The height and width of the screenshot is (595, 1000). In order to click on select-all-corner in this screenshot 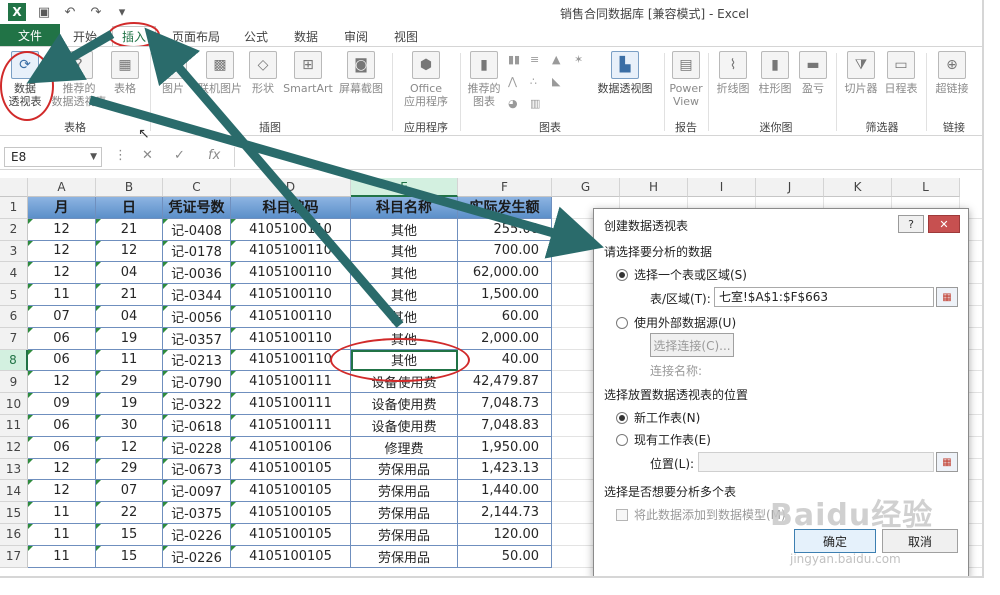, I will do `click(14, 187)`.